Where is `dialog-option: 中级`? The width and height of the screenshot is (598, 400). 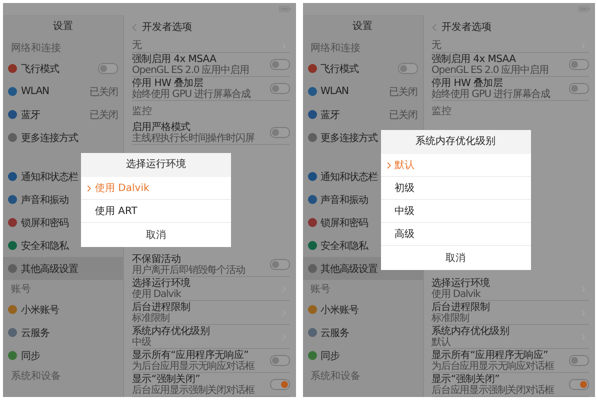 dialog-option: 中级 is located at coordinates (455, 211).